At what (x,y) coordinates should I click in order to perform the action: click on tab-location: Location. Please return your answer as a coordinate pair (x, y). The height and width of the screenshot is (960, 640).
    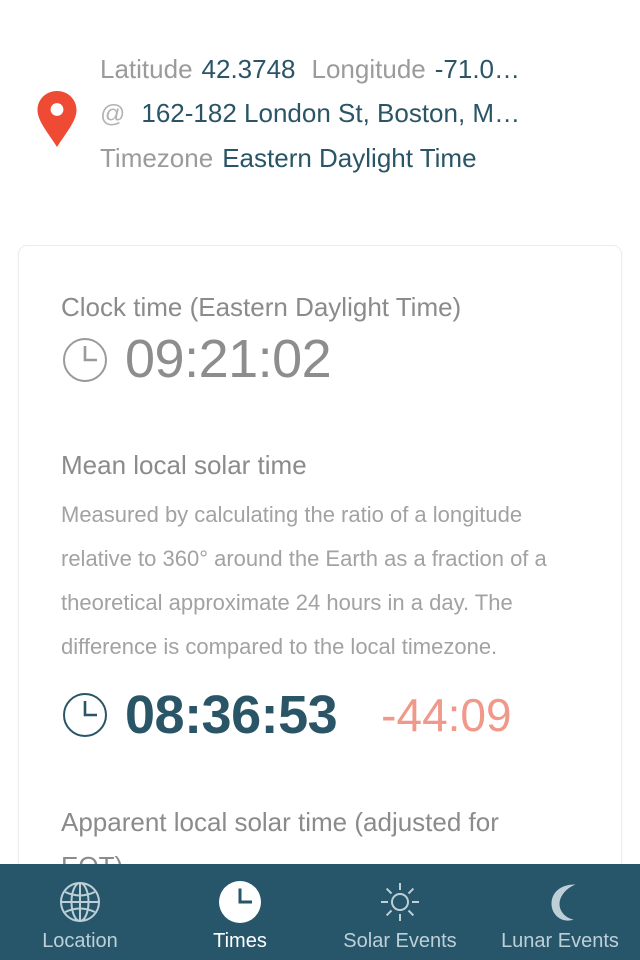
    Looking at the image, I should click on (80, 912).